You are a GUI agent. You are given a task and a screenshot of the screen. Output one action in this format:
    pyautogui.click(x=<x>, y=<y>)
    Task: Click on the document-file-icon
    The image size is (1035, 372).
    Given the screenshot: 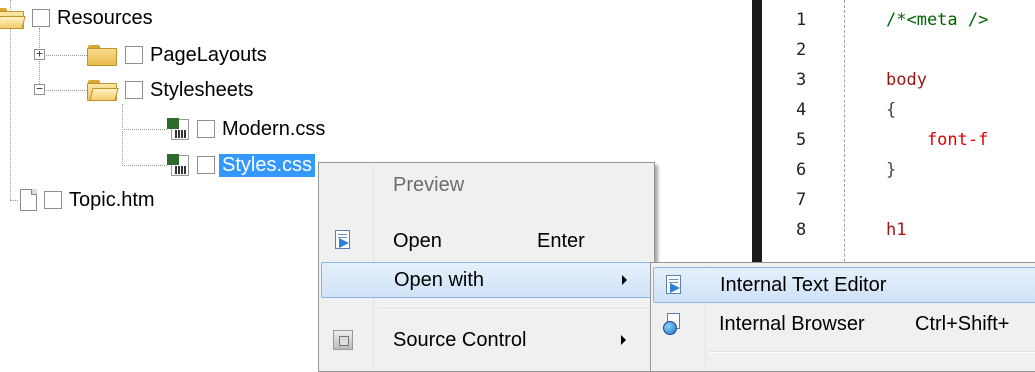 What is the action you would take?
    pyautogui.click(x=28, y=200)
    